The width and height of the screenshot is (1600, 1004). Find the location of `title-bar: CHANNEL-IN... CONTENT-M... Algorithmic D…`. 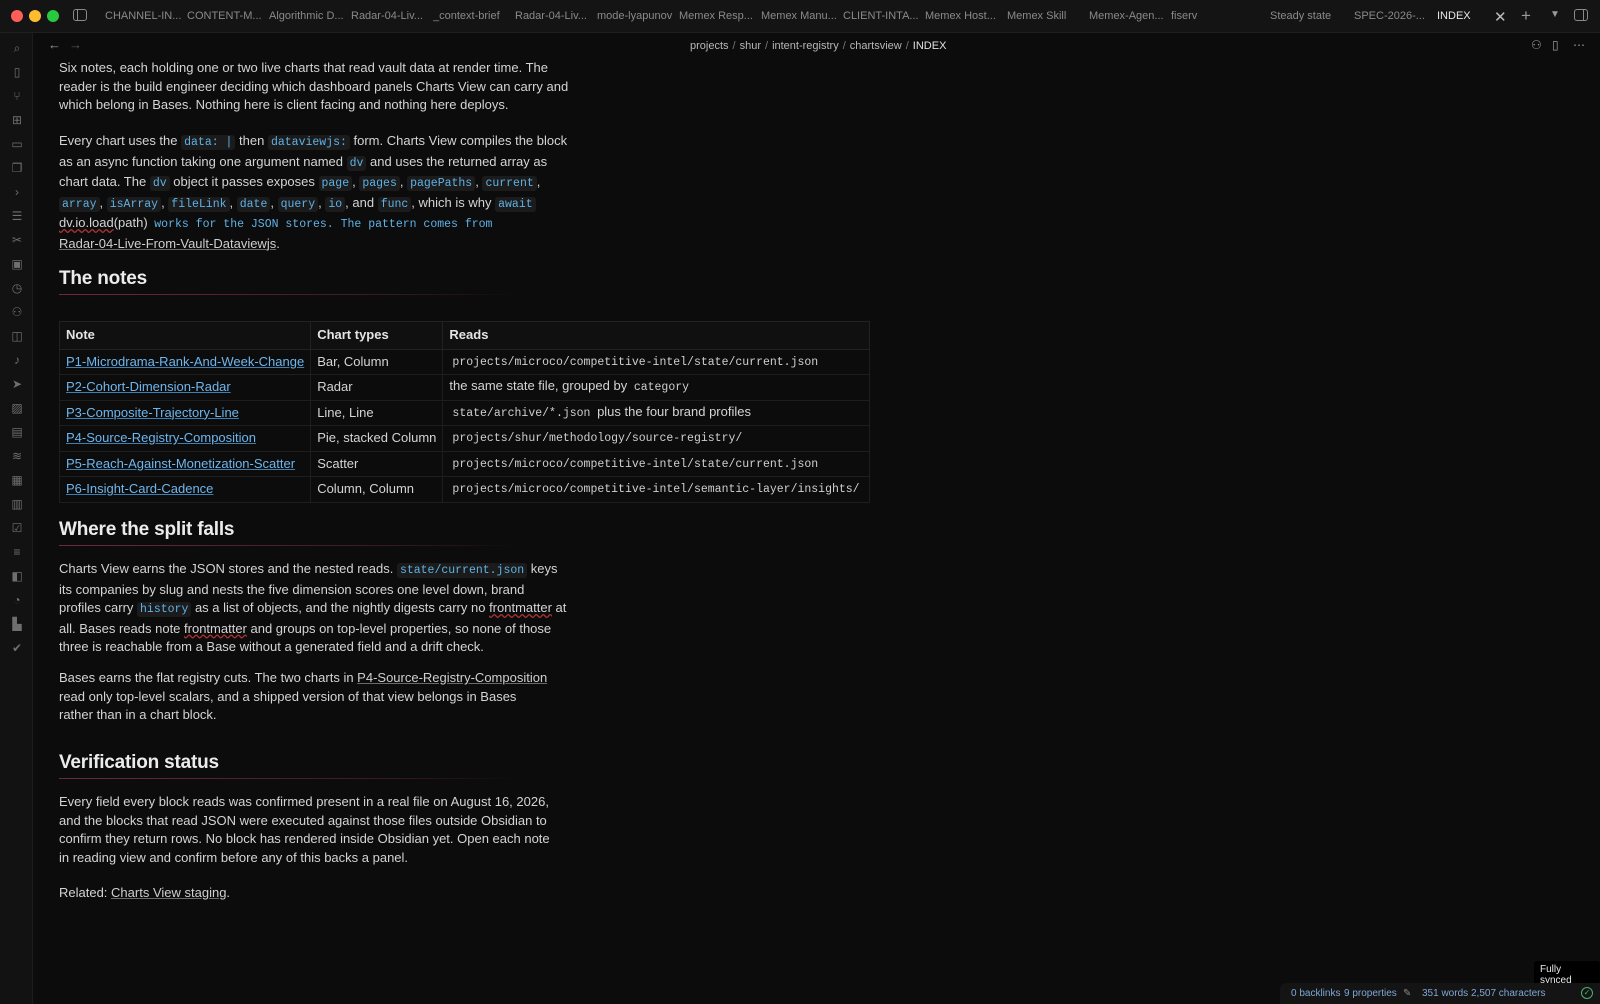

title-bar: CHANNEL-IN... CONTENT-M... Algorithmic D… is located at coordinates (800, 16).